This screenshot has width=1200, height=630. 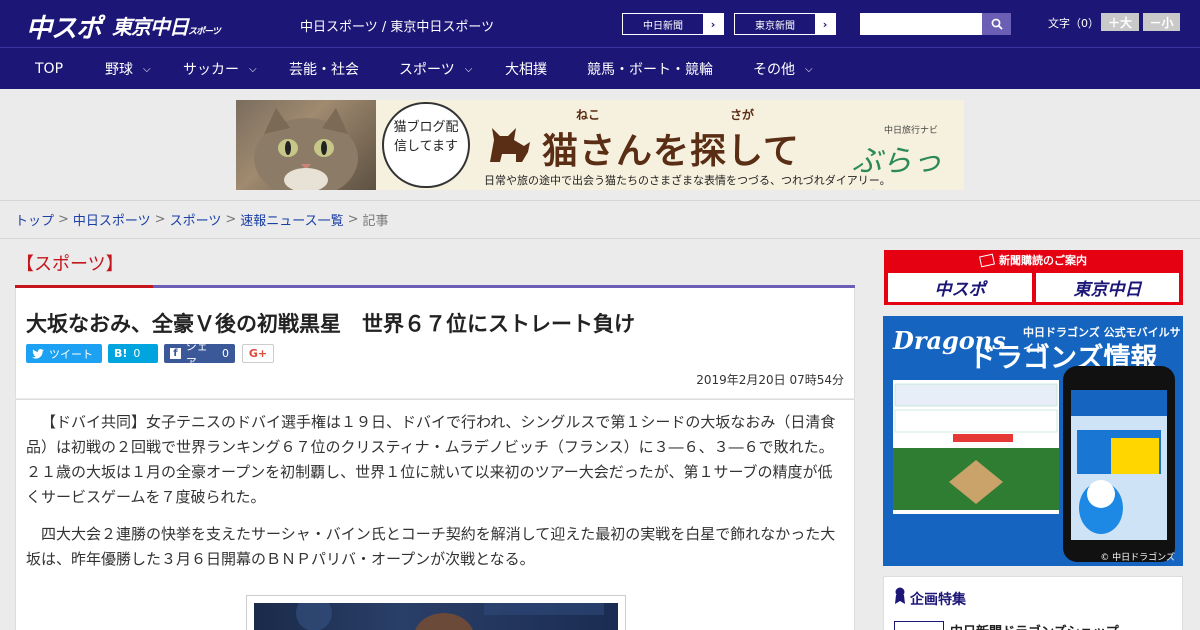 I want to click on nav-label: スポーツ, so click(x=427, y=70).